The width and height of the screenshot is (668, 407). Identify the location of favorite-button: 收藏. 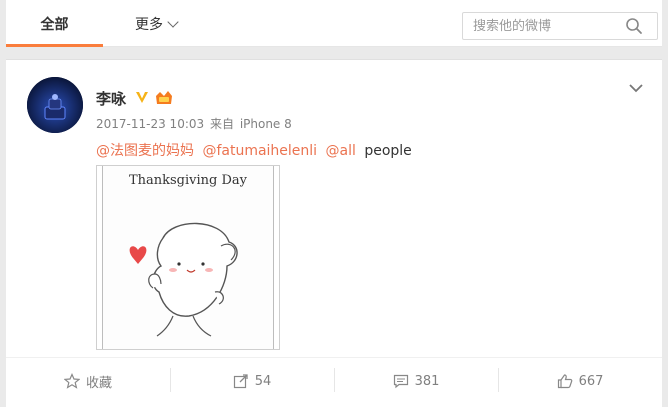
(88, 381).